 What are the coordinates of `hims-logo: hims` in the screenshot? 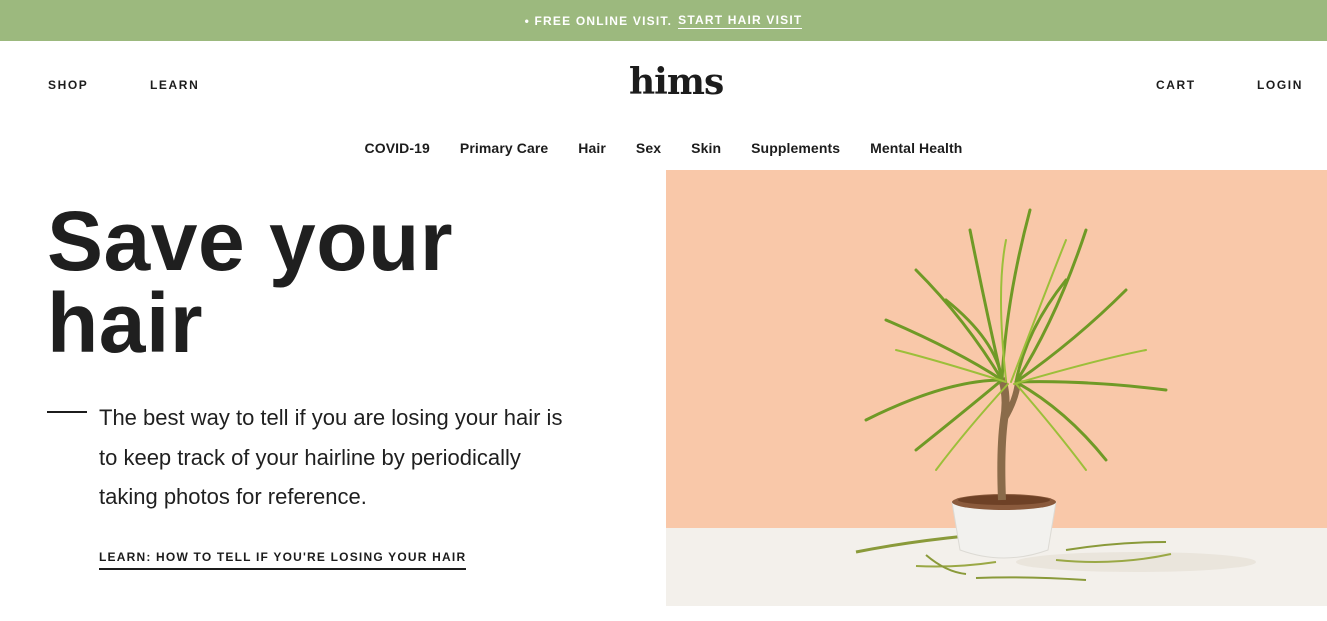 It's located at (676, 82).